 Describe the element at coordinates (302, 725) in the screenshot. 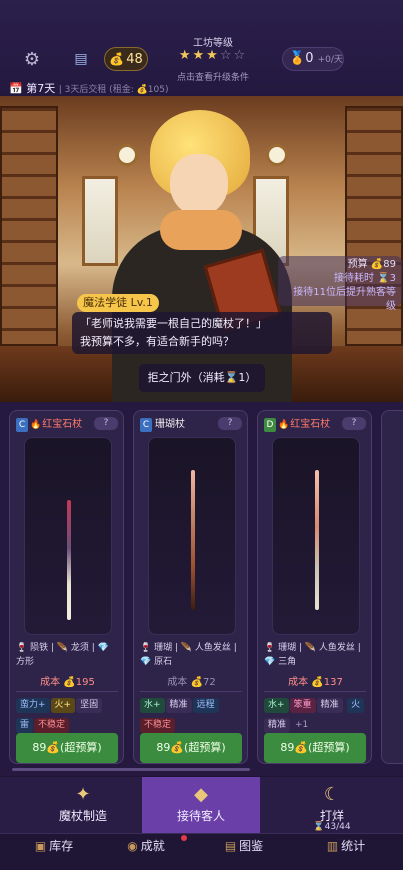

I see `trait-tag: +1` at that location.